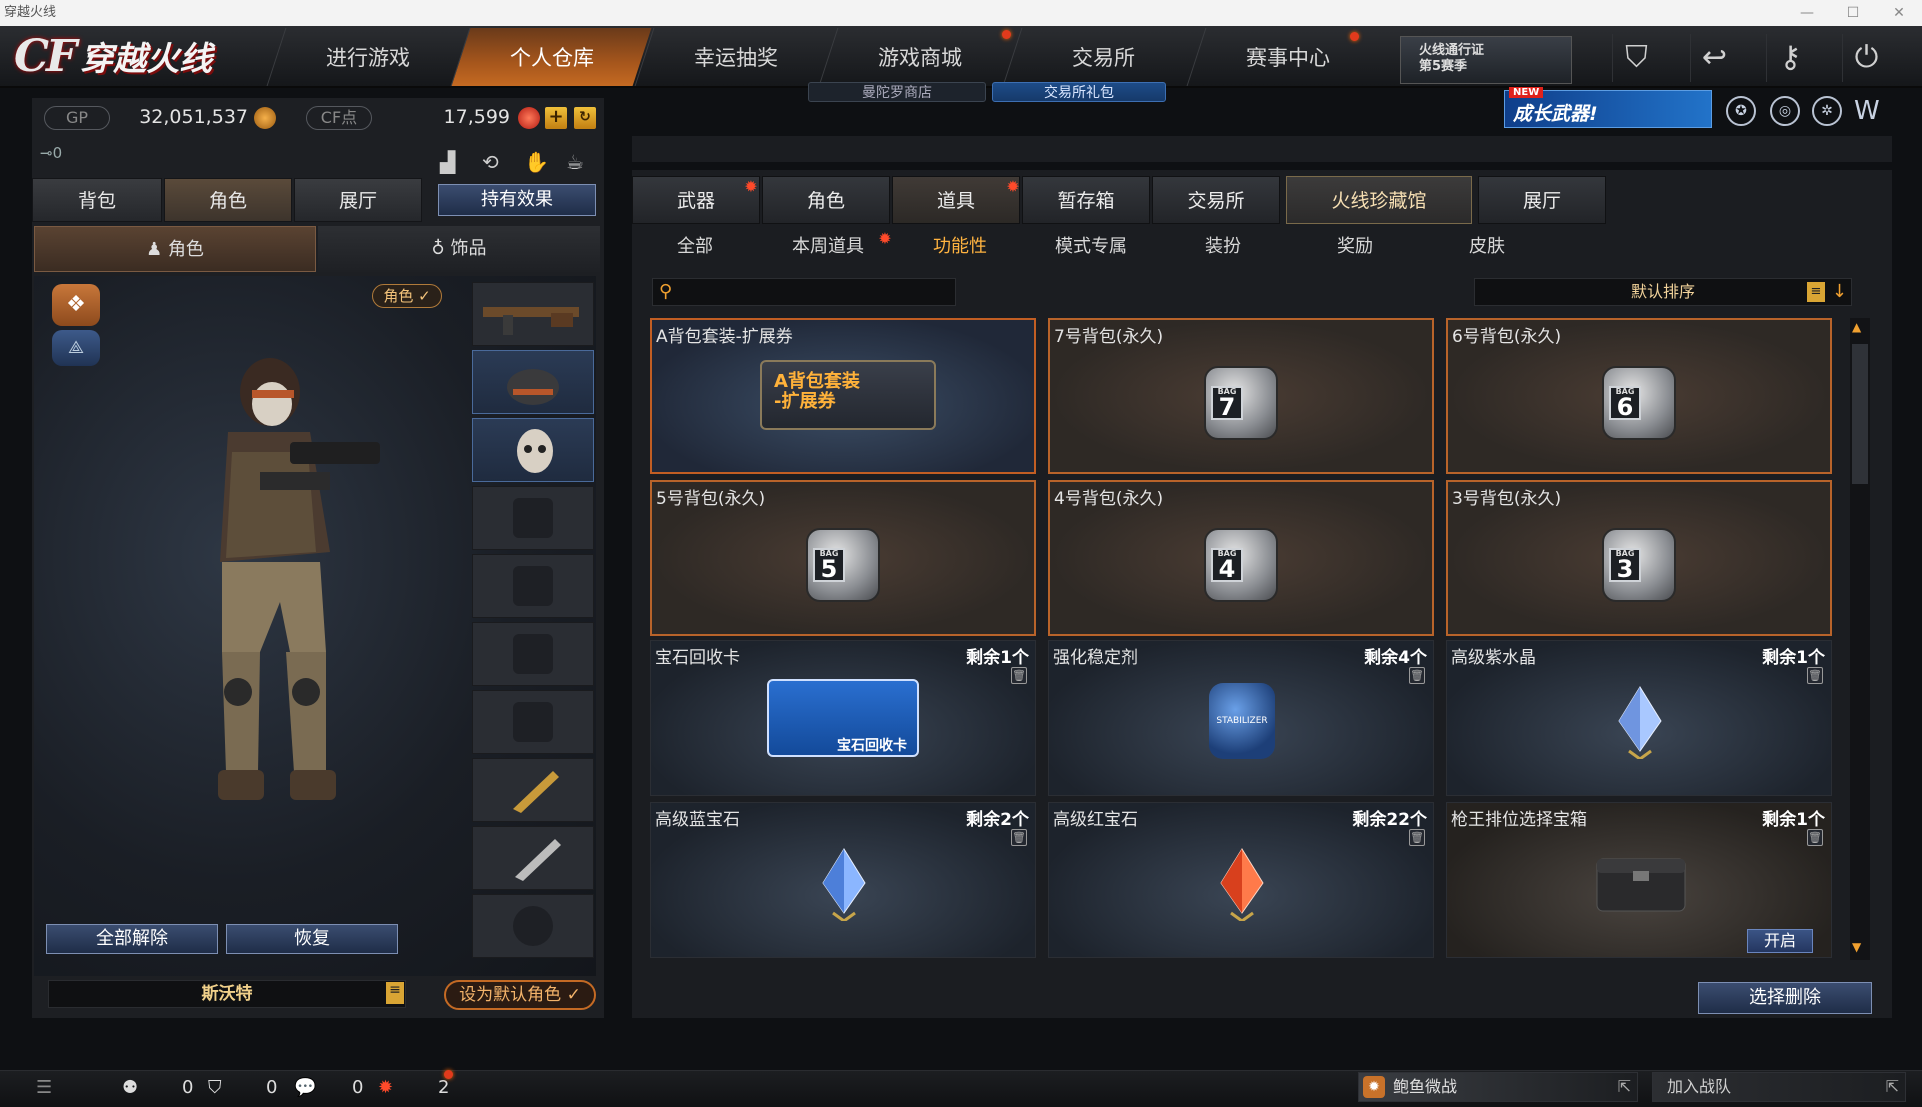  What do you see at coordinates (533, 382) in the screenshot?
I see `slot-helmet` at bounding box center [533, 382].